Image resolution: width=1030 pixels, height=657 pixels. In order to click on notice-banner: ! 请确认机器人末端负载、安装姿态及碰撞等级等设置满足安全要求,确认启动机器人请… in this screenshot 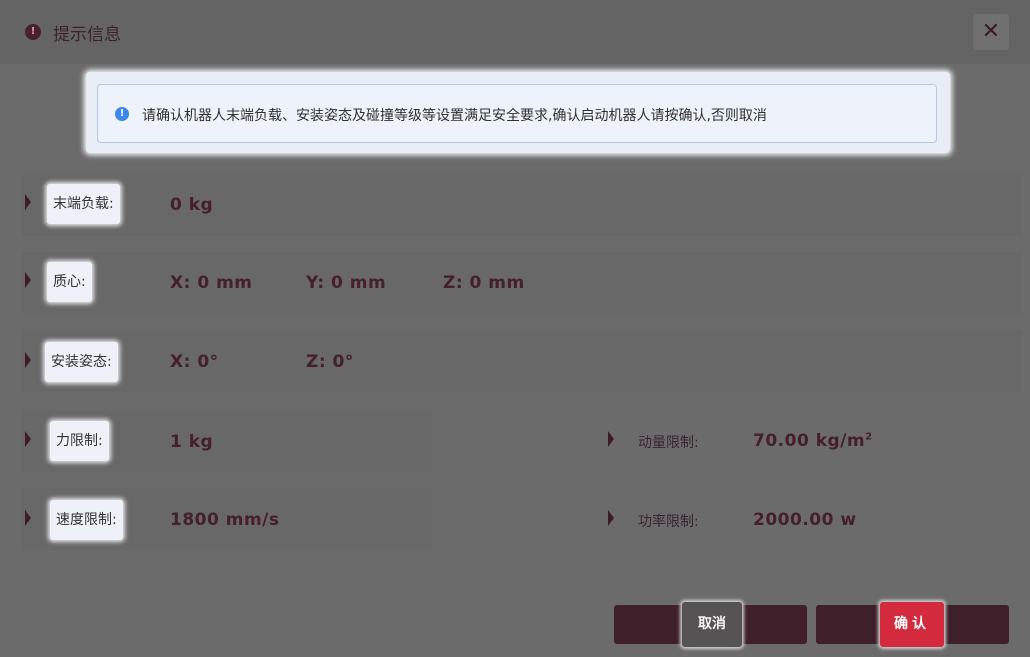, I will do `click(517, 113)`.